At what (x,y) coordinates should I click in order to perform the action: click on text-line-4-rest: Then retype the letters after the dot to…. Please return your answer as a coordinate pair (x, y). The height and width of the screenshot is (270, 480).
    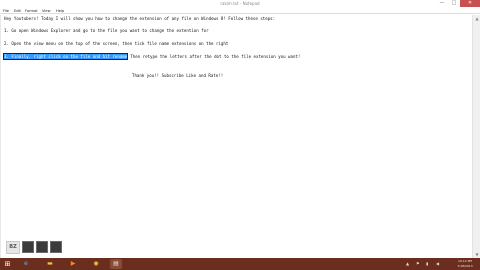
    Looking at the image, I should click on (214, 56).